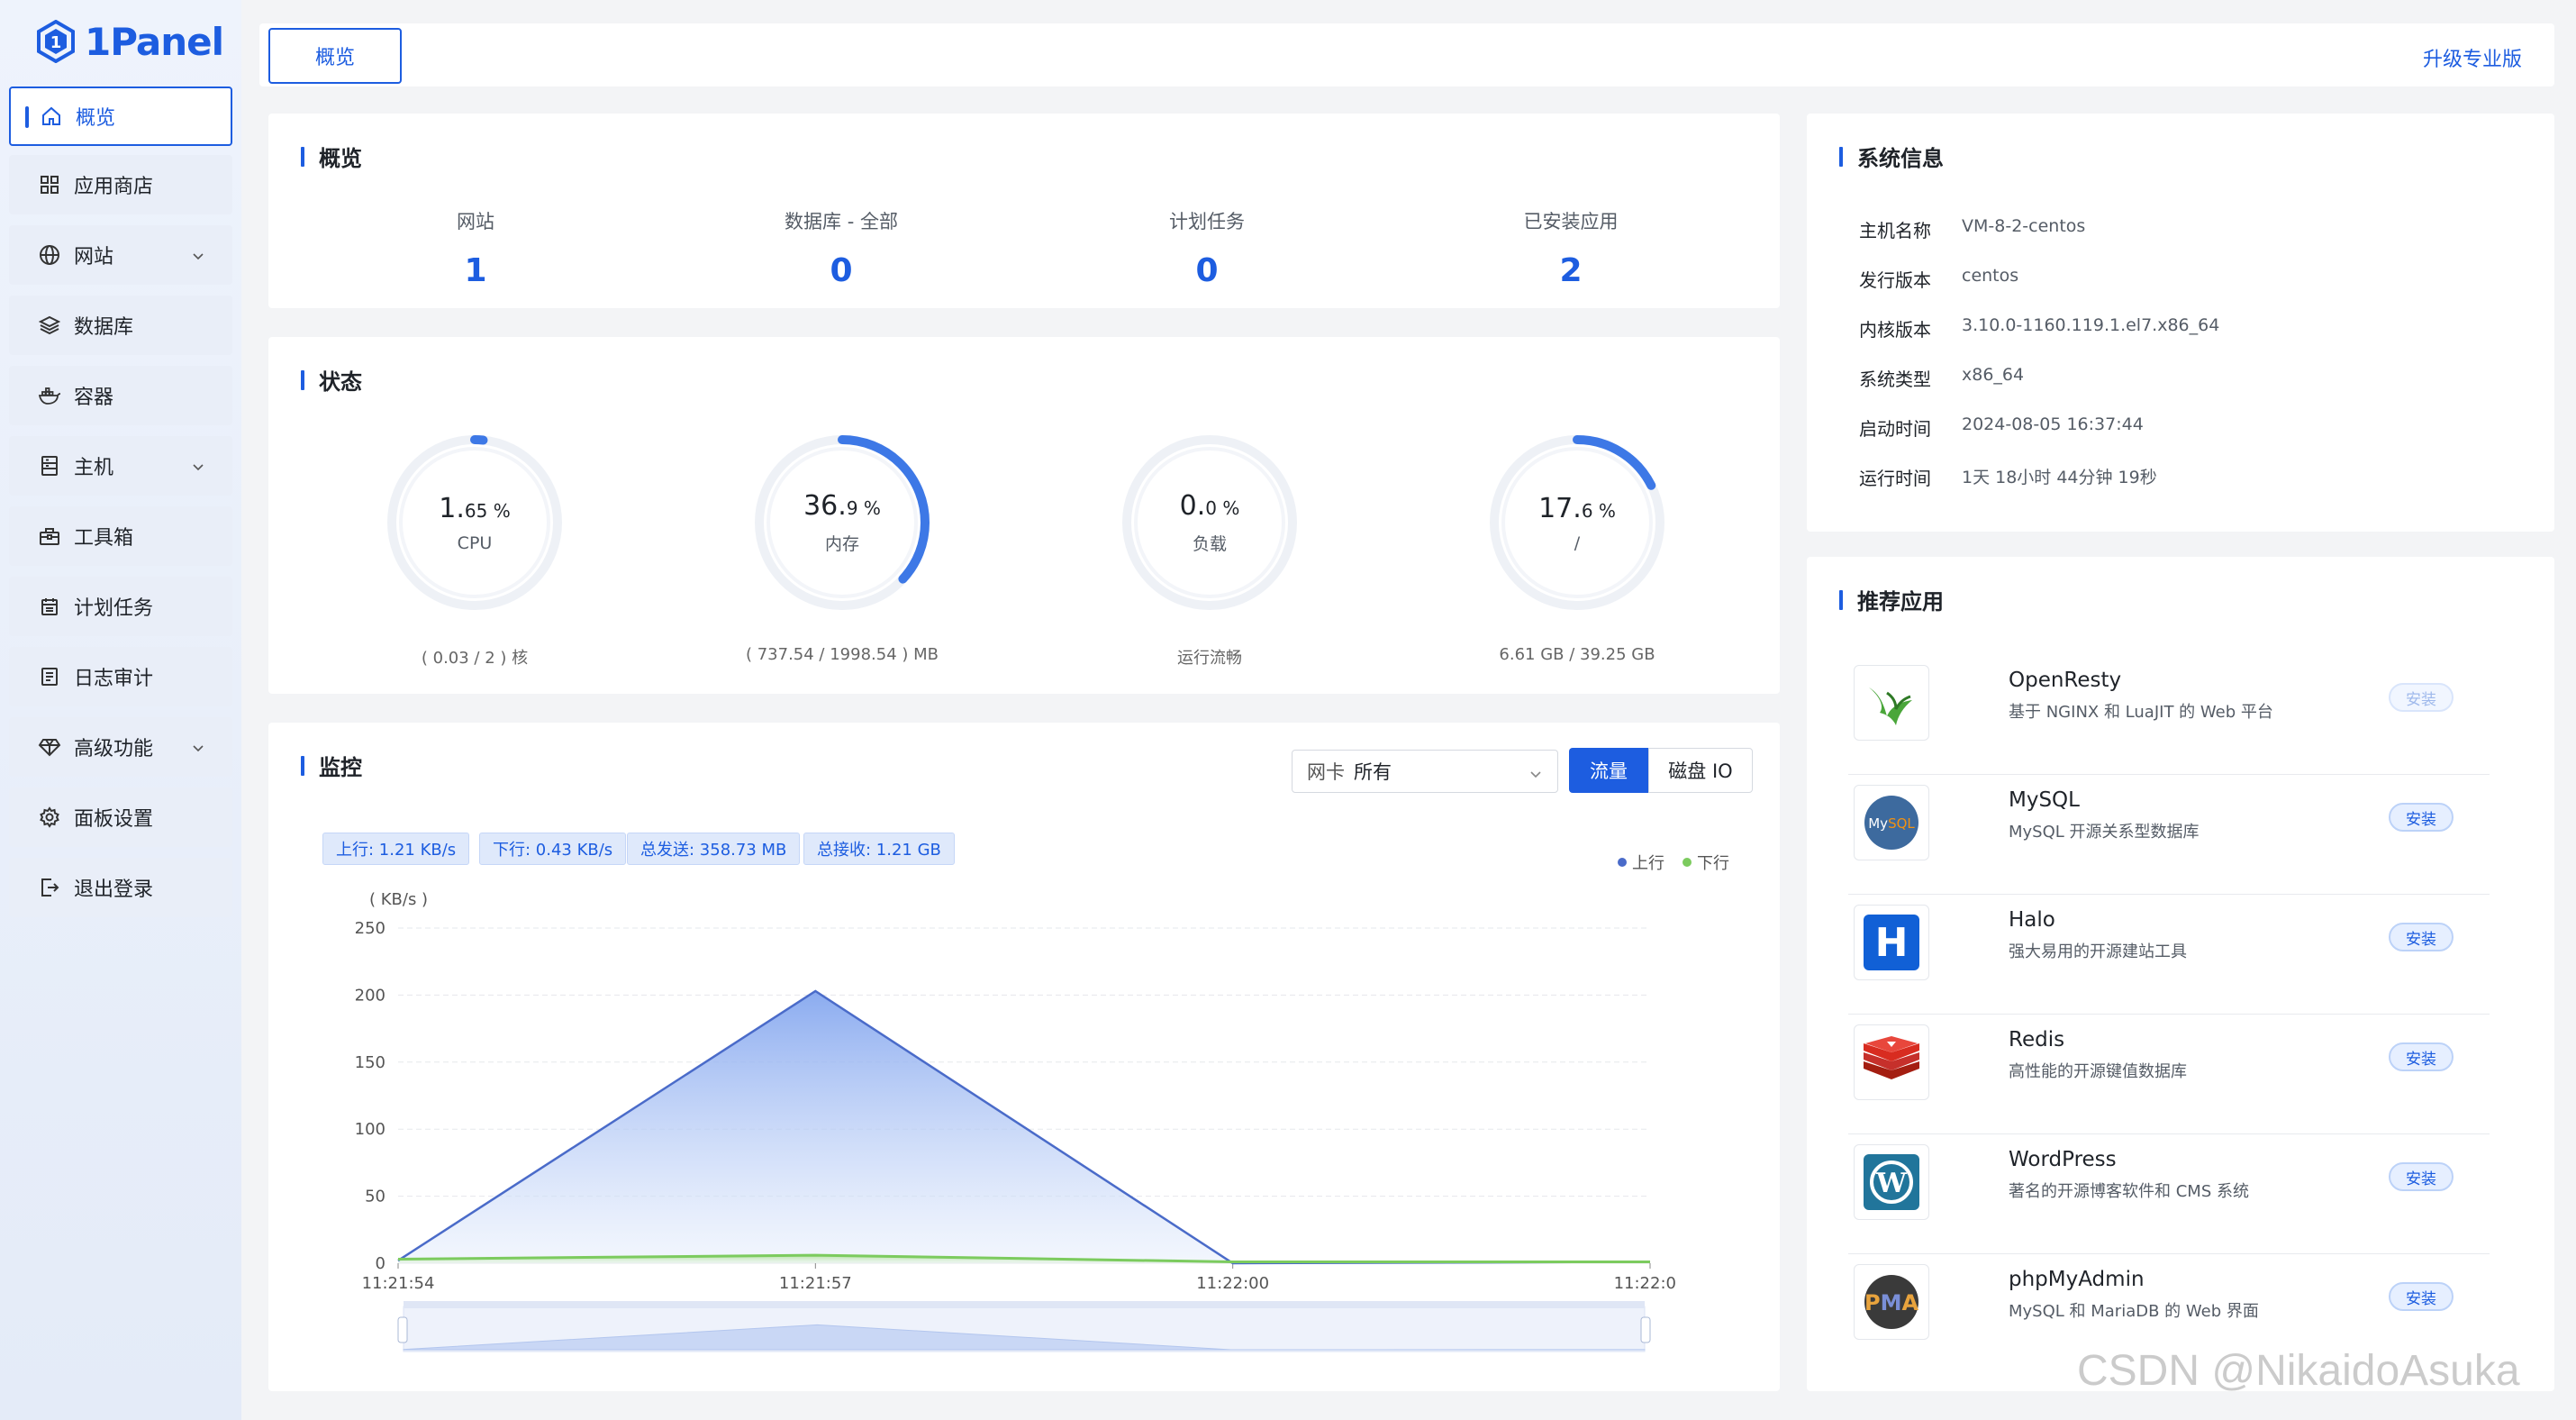 The image size is (2576, 1420). Describe the element at coordinates (398, 1283) in the screenshot. I see `x-tick-label: 11:21:54` at that location.